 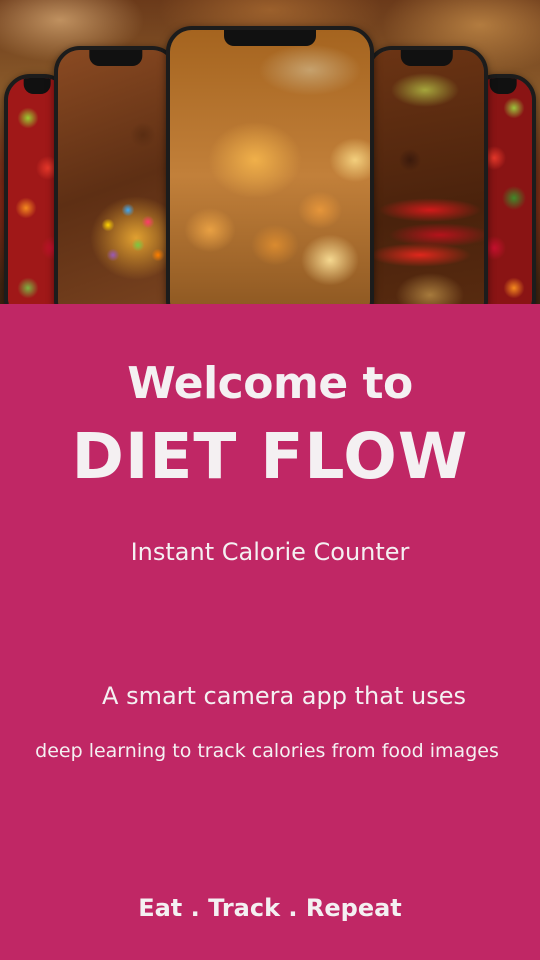 What do you see at coordinates (270, 456) in the screenshot?
I see `app-name-title: DIET FLOW` at bounding box center [270, 456].